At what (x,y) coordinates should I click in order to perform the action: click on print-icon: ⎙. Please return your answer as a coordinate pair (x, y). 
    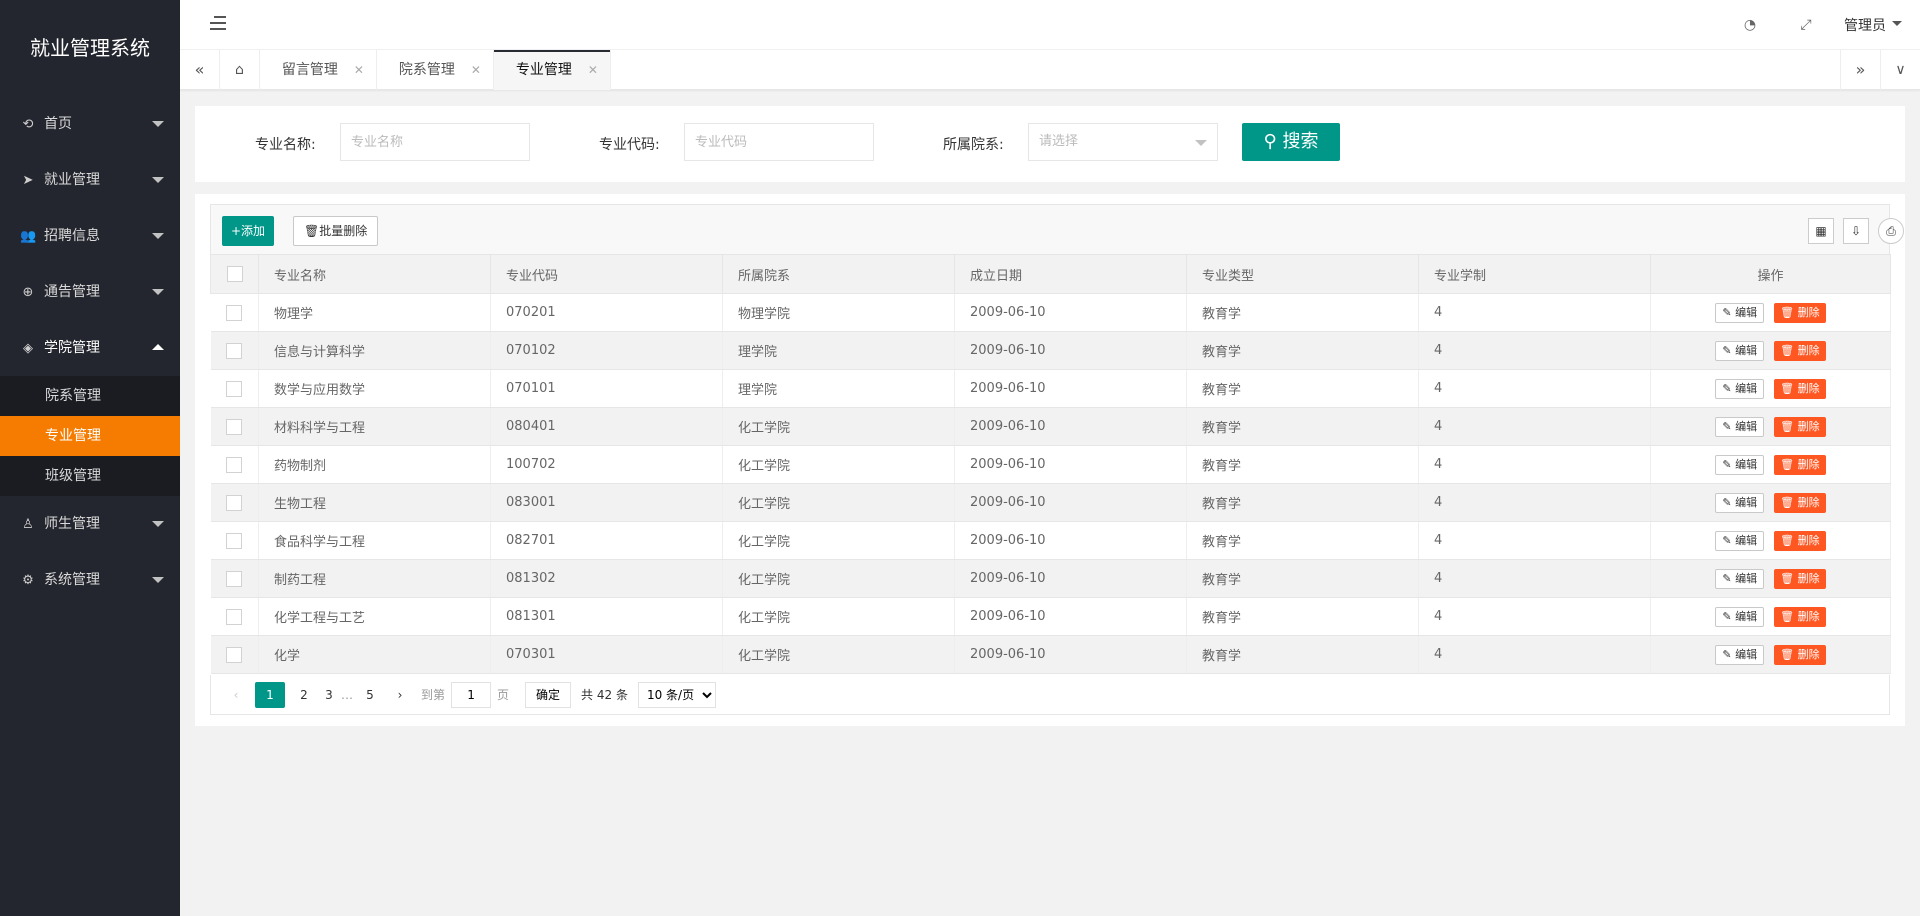
    Looking at the image, I should click on (1891, 231).